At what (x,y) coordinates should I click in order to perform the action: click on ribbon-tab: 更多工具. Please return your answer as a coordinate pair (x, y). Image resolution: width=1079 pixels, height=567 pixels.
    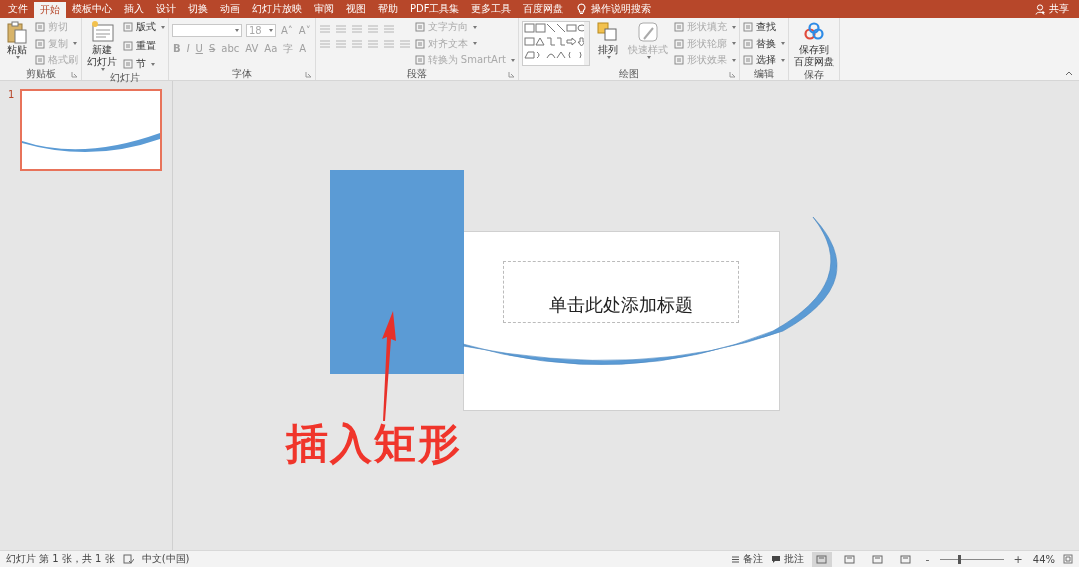
    Looking at the image, I should click on (491, 9).